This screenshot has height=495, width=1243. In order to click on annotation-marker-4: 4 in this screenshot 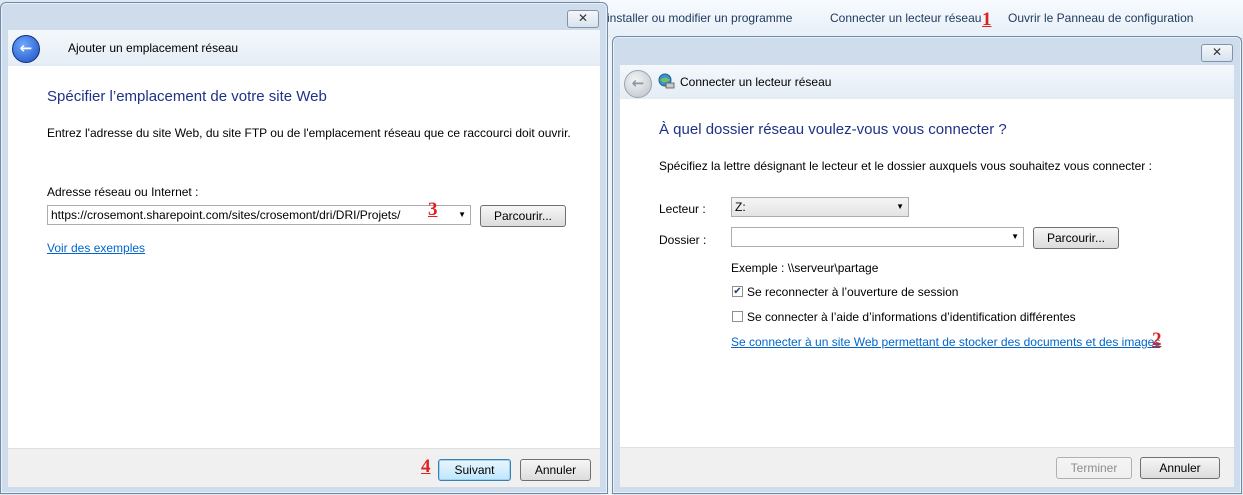, I will do `click(426, 466)`.